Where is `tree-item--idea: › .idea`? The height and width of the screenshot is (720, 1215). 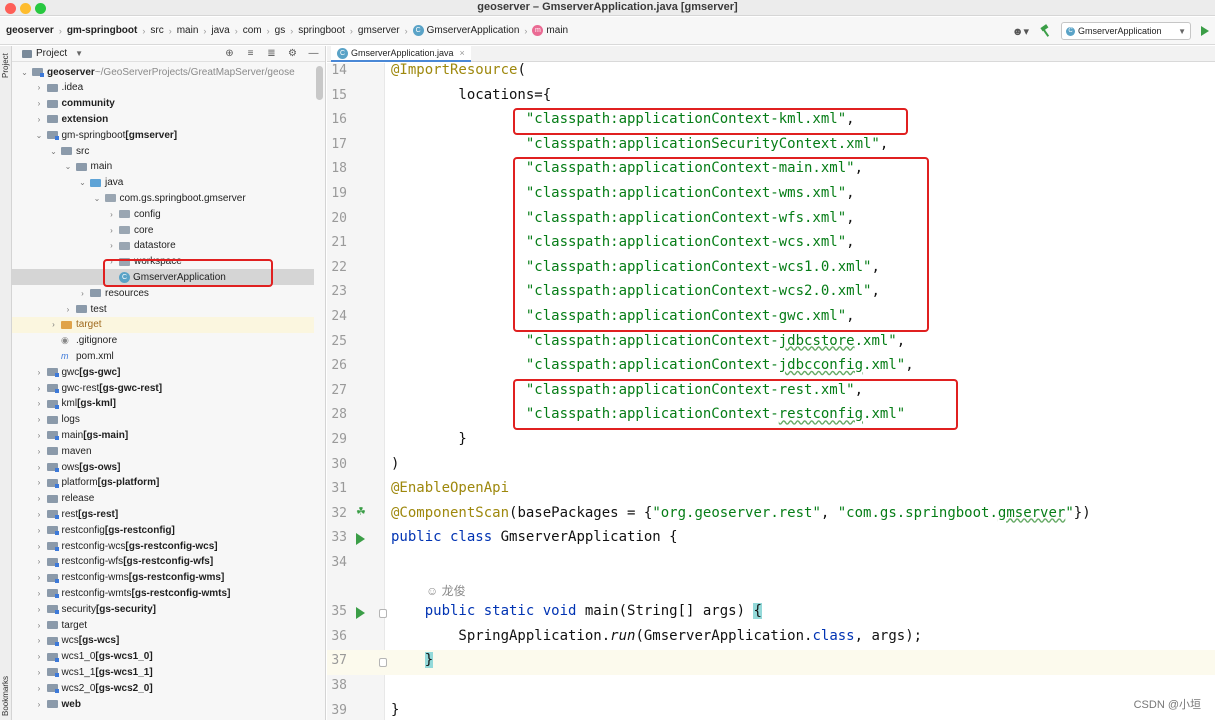 tree-item--idea: › .idea is located at coordinates (163, 88).